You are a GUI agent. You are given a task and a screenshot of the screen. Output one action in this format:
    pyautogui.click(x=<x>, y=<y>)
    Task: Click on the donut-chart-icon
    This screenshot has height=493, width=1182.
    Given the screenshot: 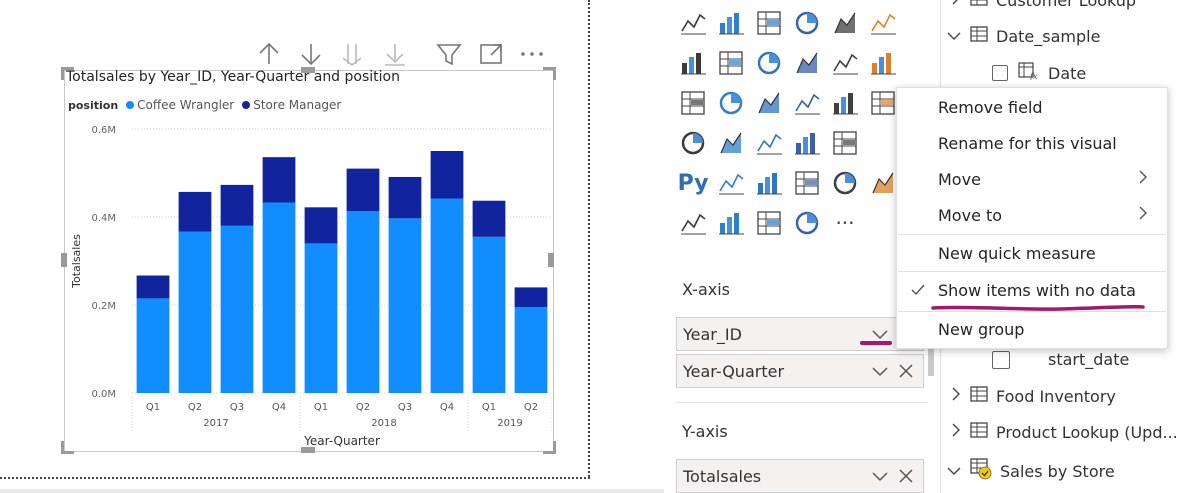 What is the action you would take?
    pyautogui.click(x=845, y=63)
    